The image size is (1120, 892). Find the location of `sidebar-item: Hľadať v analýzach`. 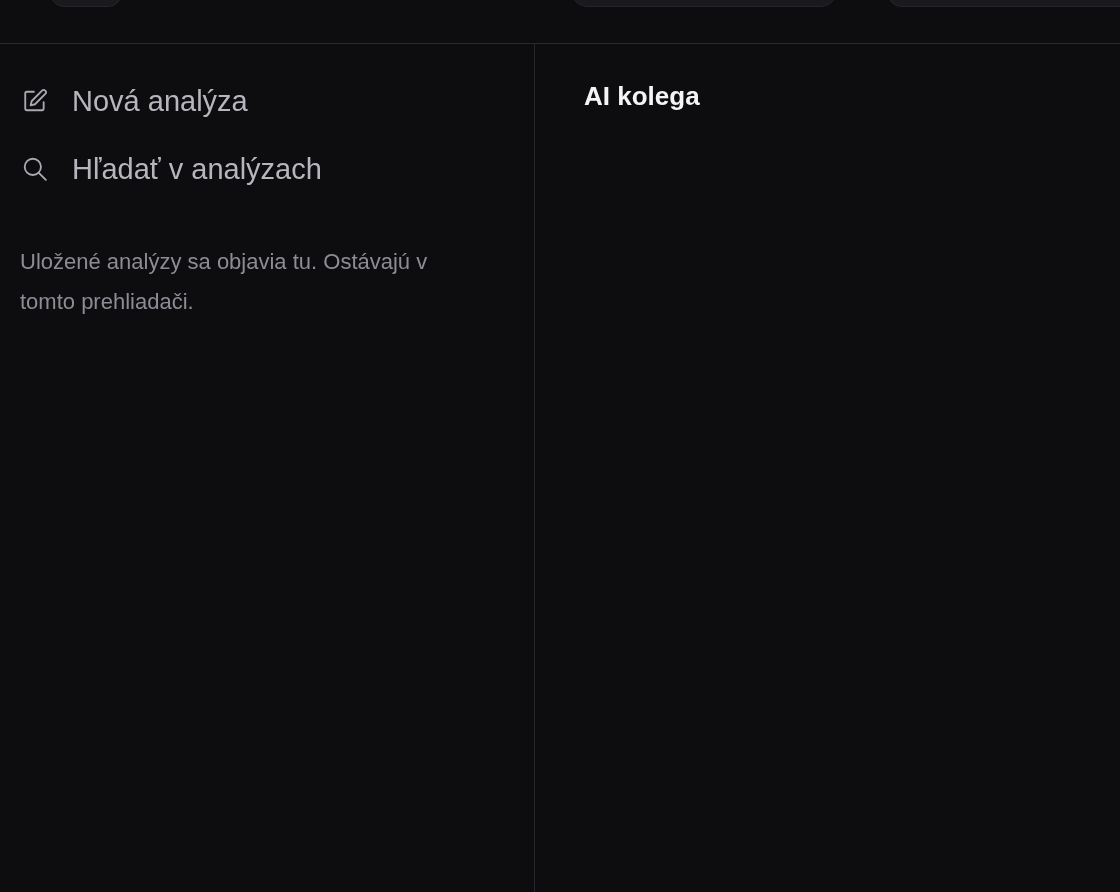

sidebar-item: Hľadať v analýzach is located at coordinates (173, 169).